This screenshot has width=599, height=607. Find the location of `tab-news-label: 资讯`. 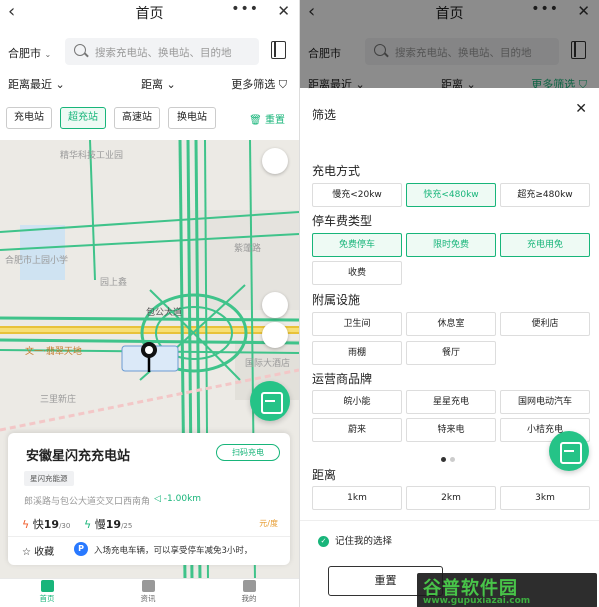

tab-news-label: 资讯 is located at coordinates (148, 598).